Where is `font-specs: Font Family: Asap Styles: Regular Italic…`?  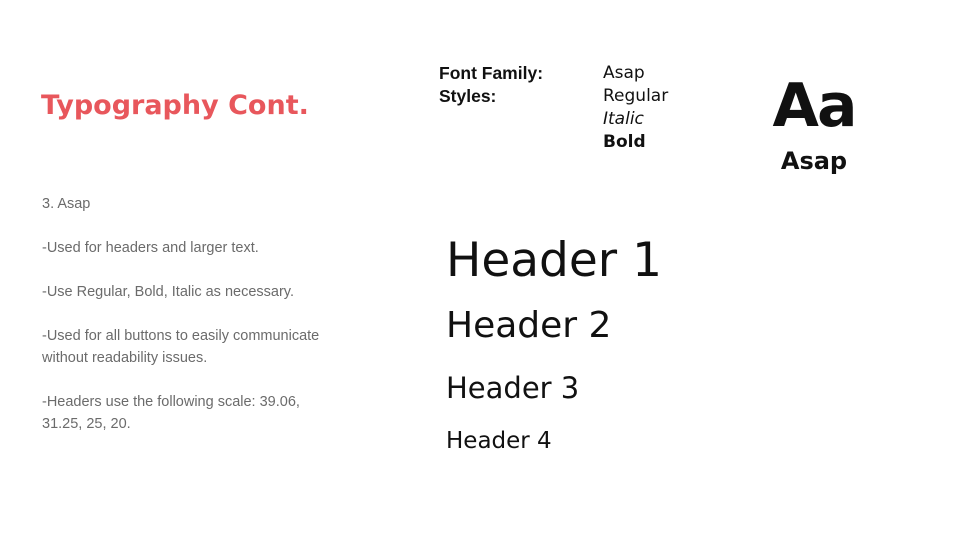 font-specs: Font Family: Asap Styles: Regular Italic… is located at coordinates (553, 108).